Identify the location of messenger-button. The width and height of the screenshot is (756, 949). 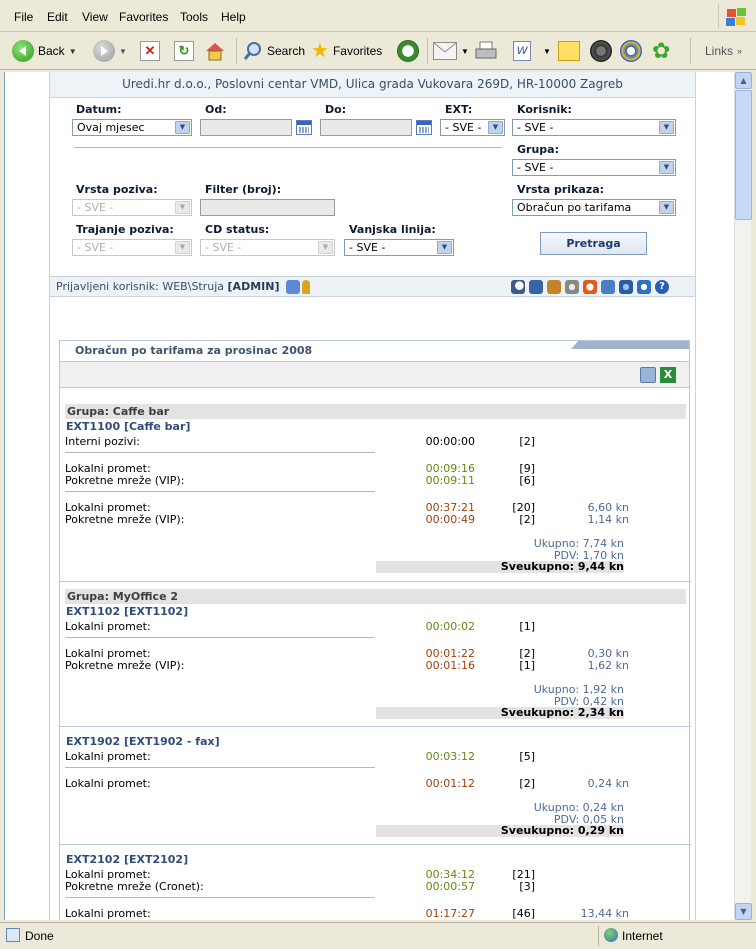
(601, 51).